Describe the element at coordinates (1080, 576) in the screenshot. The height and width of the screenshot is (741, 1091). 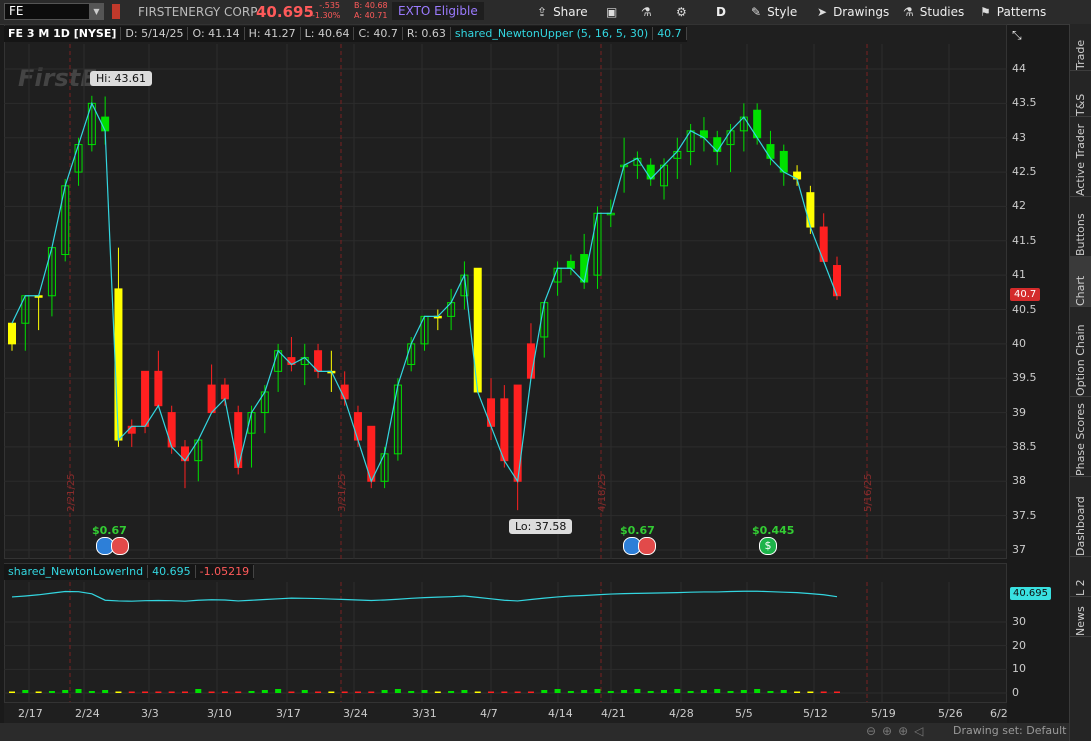
I see `sidebar-tab-l-2: L 2` at that location.